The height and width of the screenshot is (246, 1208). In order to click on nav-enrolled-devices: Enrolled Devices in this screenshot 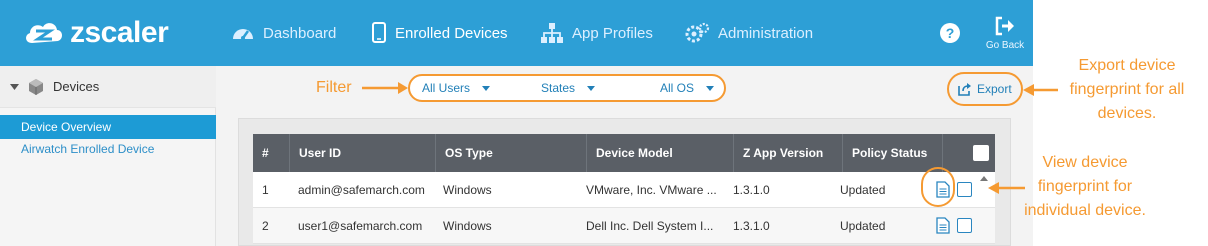, I will do `click(439, 33)`.